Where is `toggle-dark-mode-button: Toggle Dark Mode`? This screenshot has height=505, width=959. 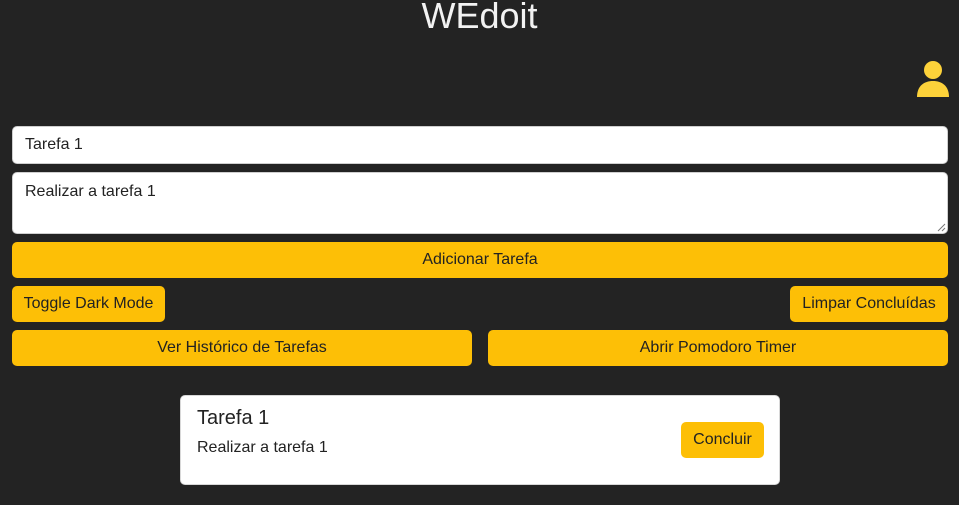 toggle-dark-mode-button: Toggle Dark Mode is located at coordinates (88, 304).